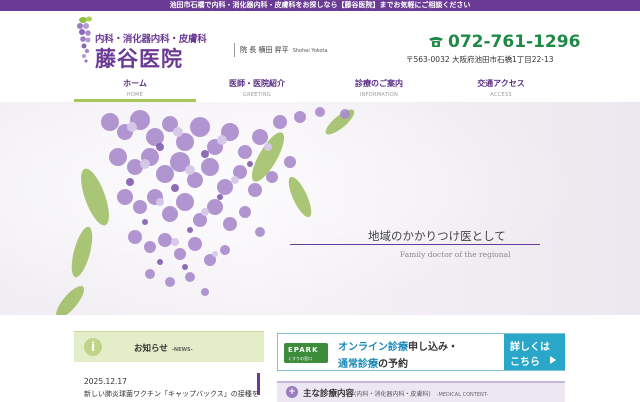 Image resolution: width=640 pixels, height=402 pixels. I want to click on news-title-en: -NEWS-, so click(182, 350).